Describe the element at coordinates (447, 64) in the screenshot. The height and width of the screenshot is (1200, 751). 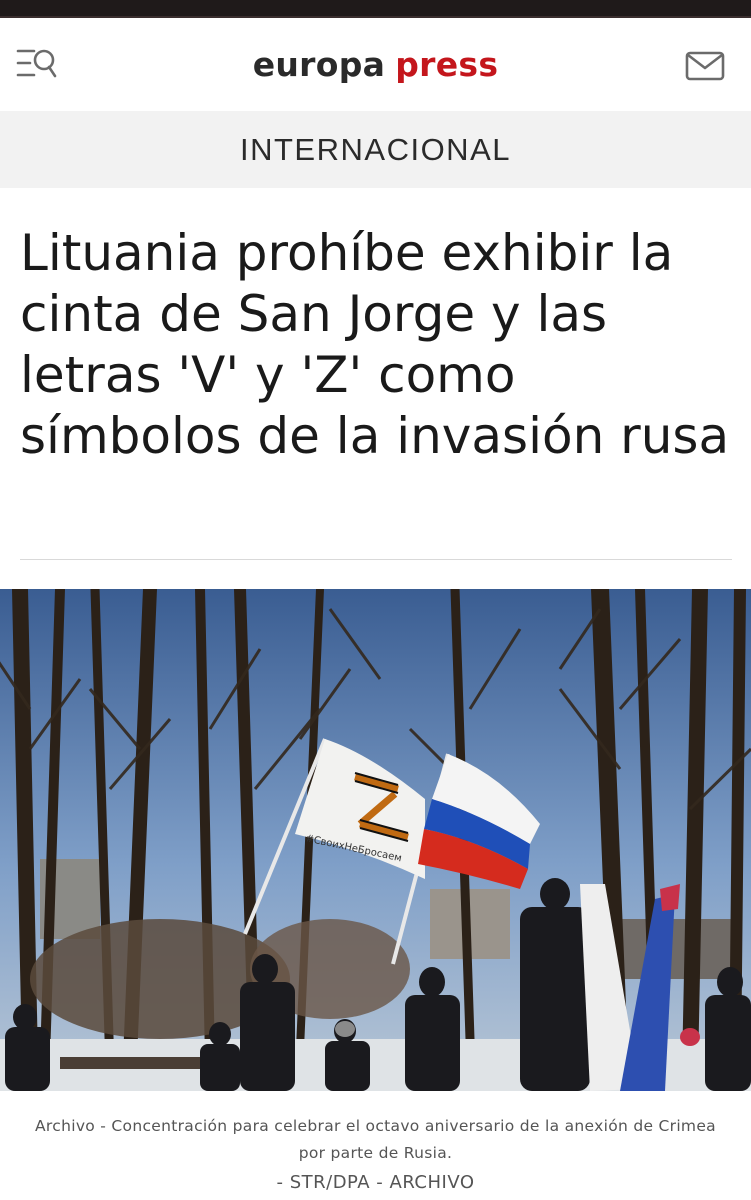
I see `logo-press: press` at that location.